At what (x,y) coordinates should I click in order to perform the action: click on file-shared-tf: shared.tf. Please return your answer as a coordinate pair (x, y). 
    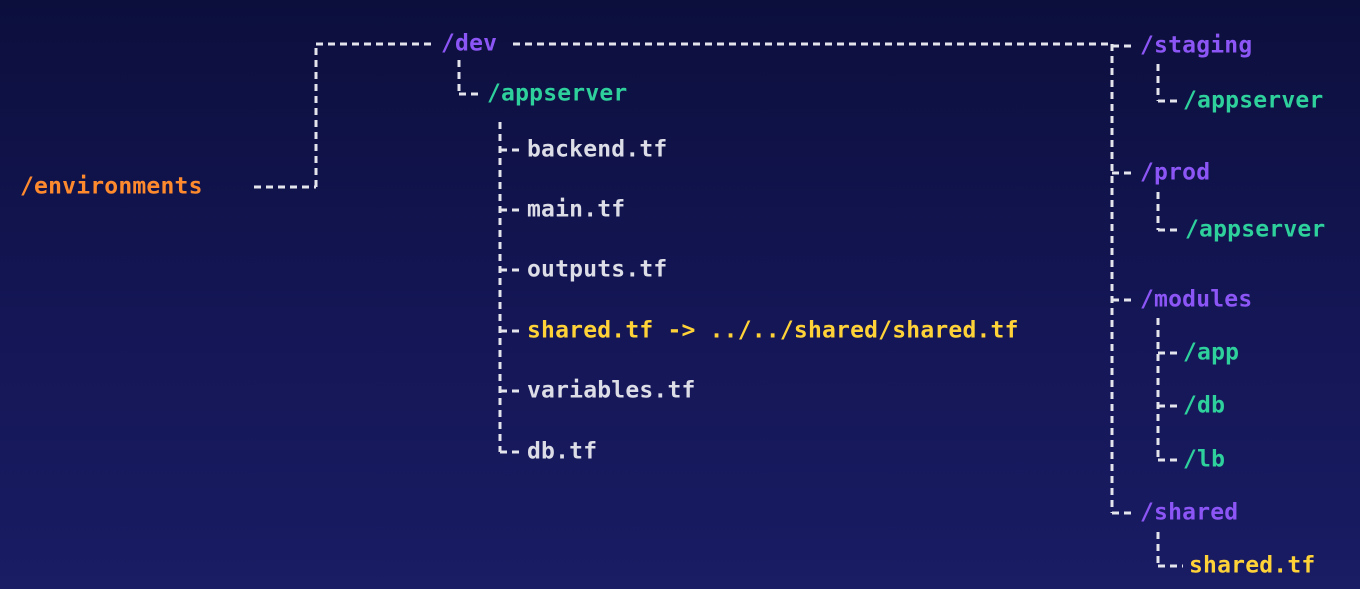
    Looking at the image, I should click on (1252, 565).